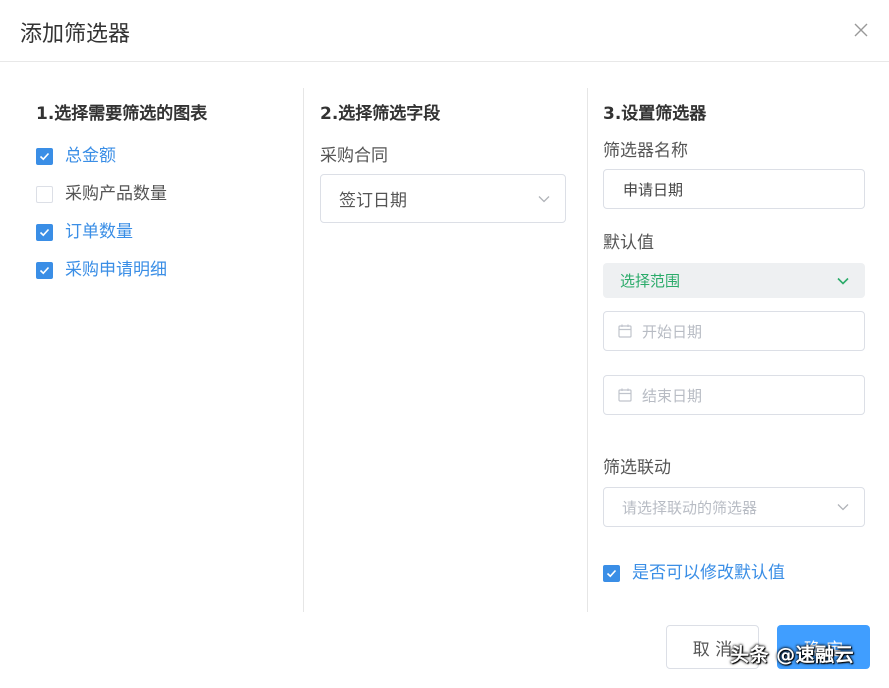 The width and height of the screenshot is (889, 688). What do you see at coordinates (861, 30) in the screenshot?
I see `close-icon` at bounding box center [861, 30].